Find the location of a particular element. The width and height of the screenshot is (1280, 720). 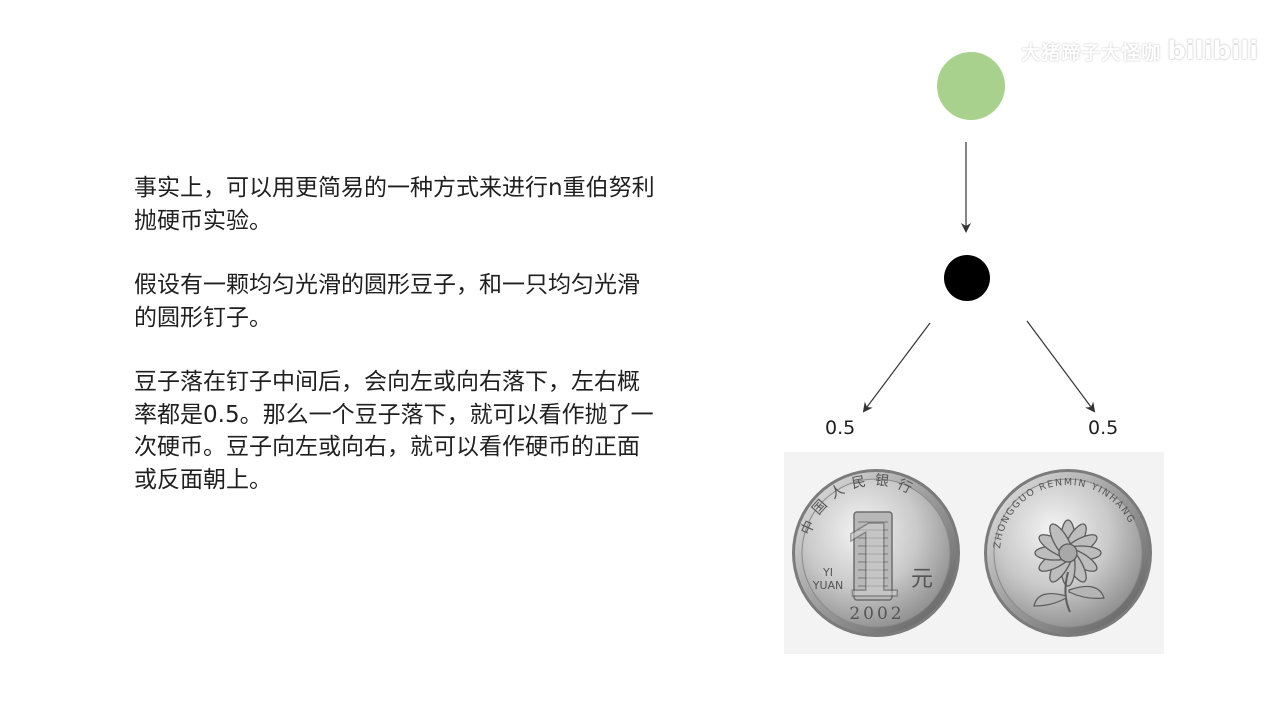

coin-obverse-top-text: 中国人民银行 is located at coordinates (859, 504).